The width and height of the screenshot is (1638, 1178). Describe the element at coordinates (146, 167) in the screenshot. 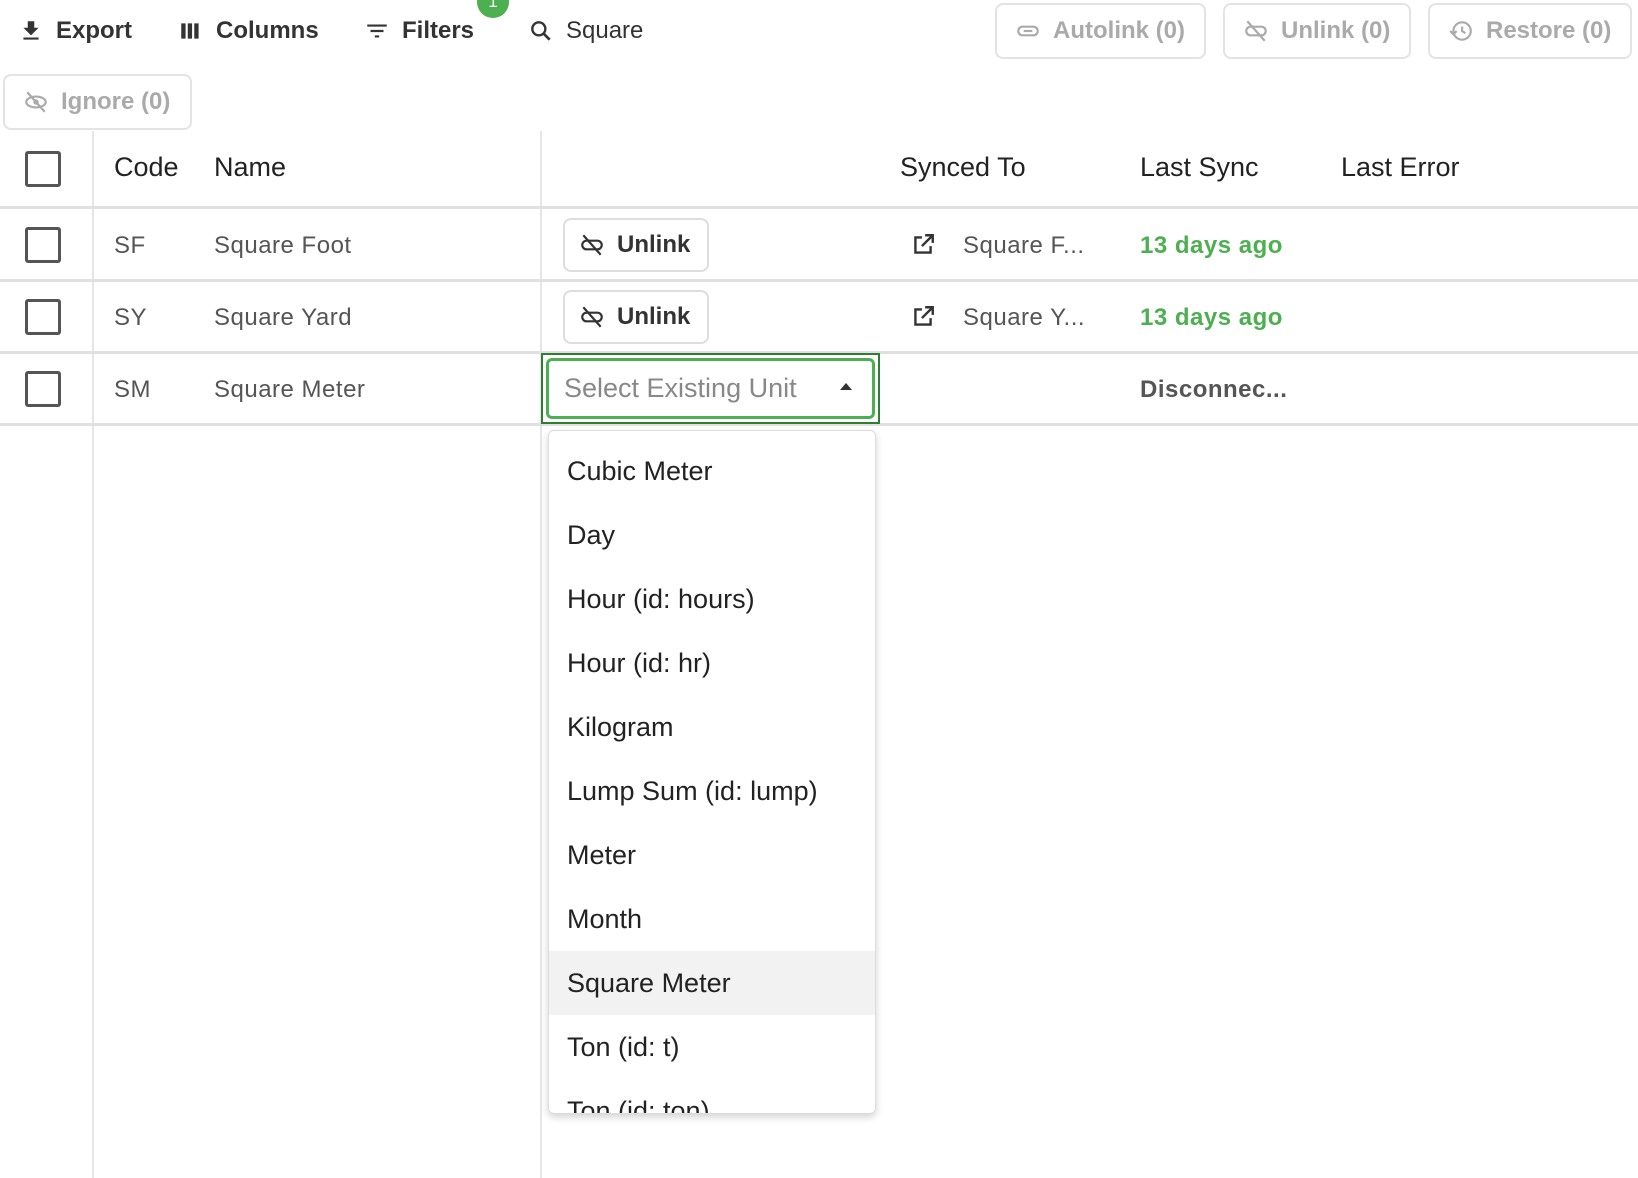

I see `header-code: Code` at that location.